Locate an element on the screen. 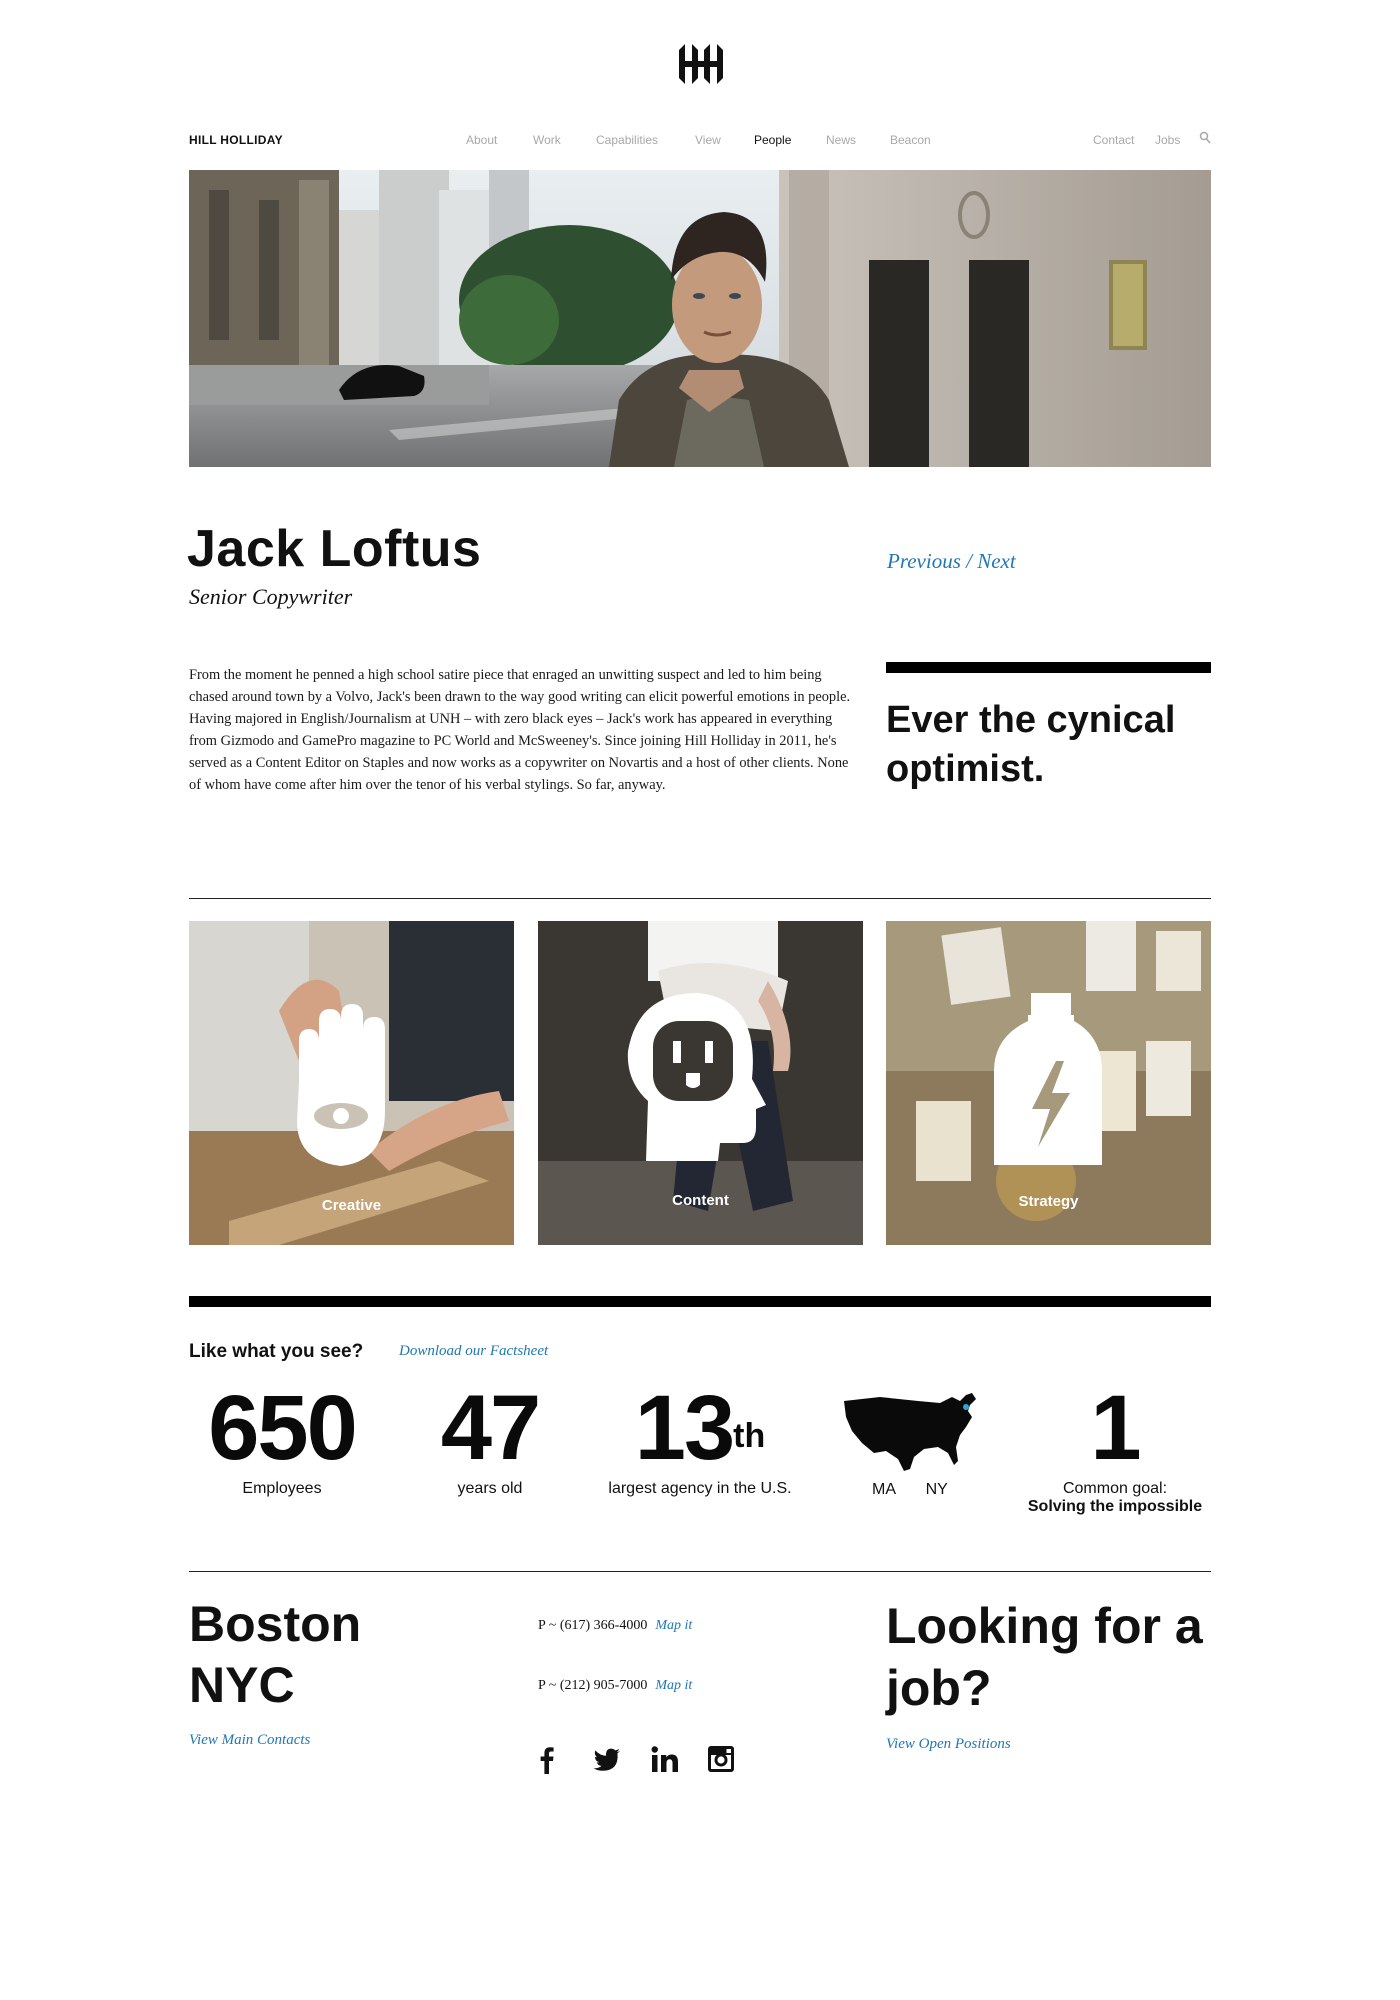  stat-label: largest agency in the U.S. is located at coordinates (700, 1488).